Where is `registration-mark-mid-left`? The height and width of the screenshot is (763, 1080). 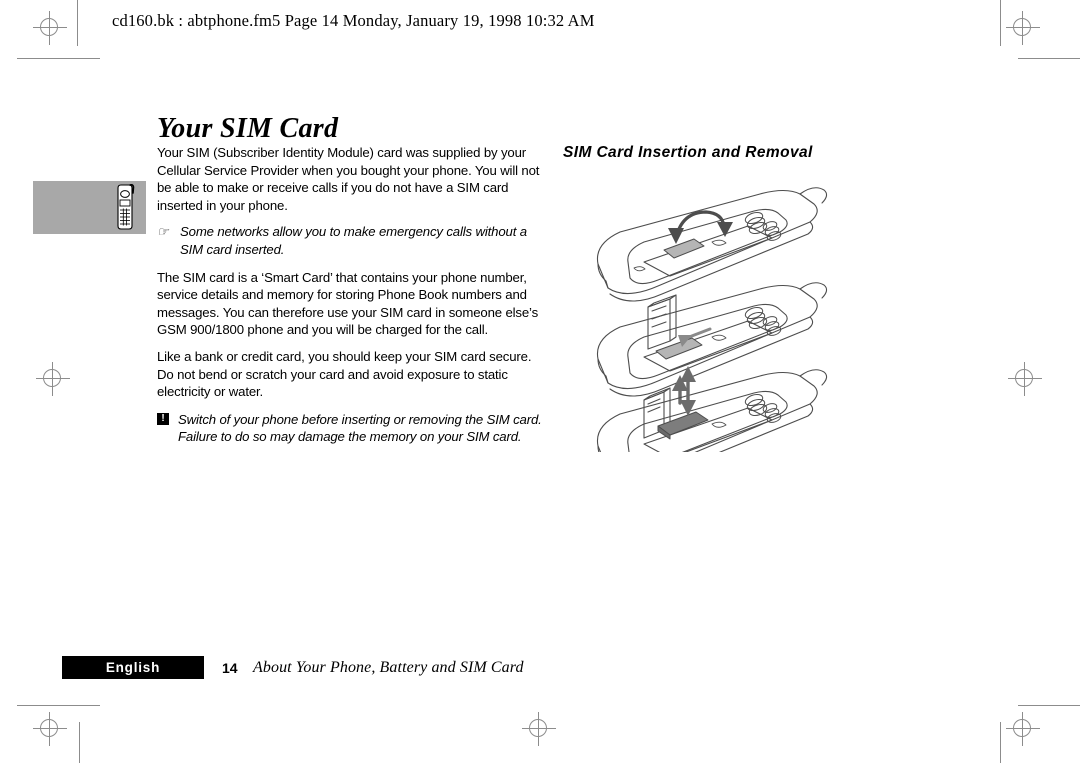 registration-mark-mid-left is located at coordinates (53, 379).